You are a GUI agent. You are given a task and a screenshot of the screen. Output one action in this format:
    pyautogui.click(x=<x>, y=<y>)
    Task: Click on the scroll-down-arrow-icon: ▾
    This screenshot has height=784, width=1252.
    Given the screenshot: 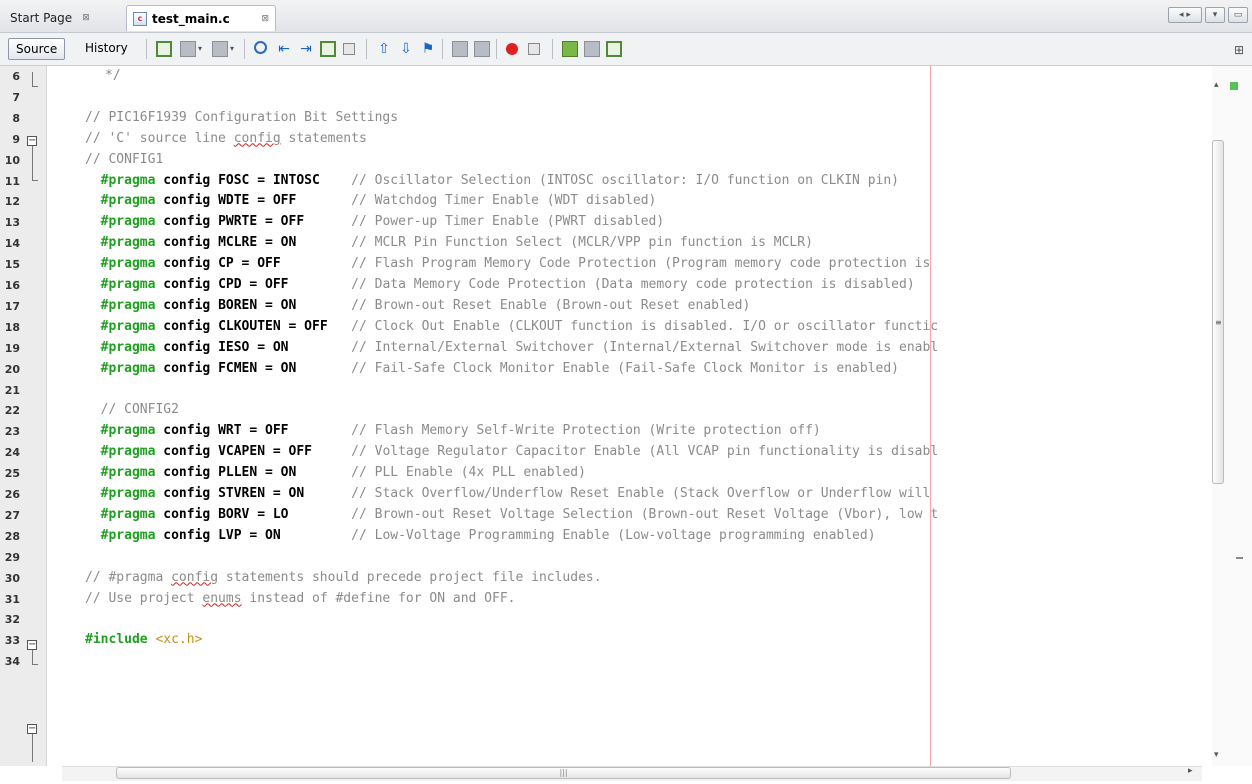 What is the action you would take?
    pyautogui.click(x=1216, y=755)
    